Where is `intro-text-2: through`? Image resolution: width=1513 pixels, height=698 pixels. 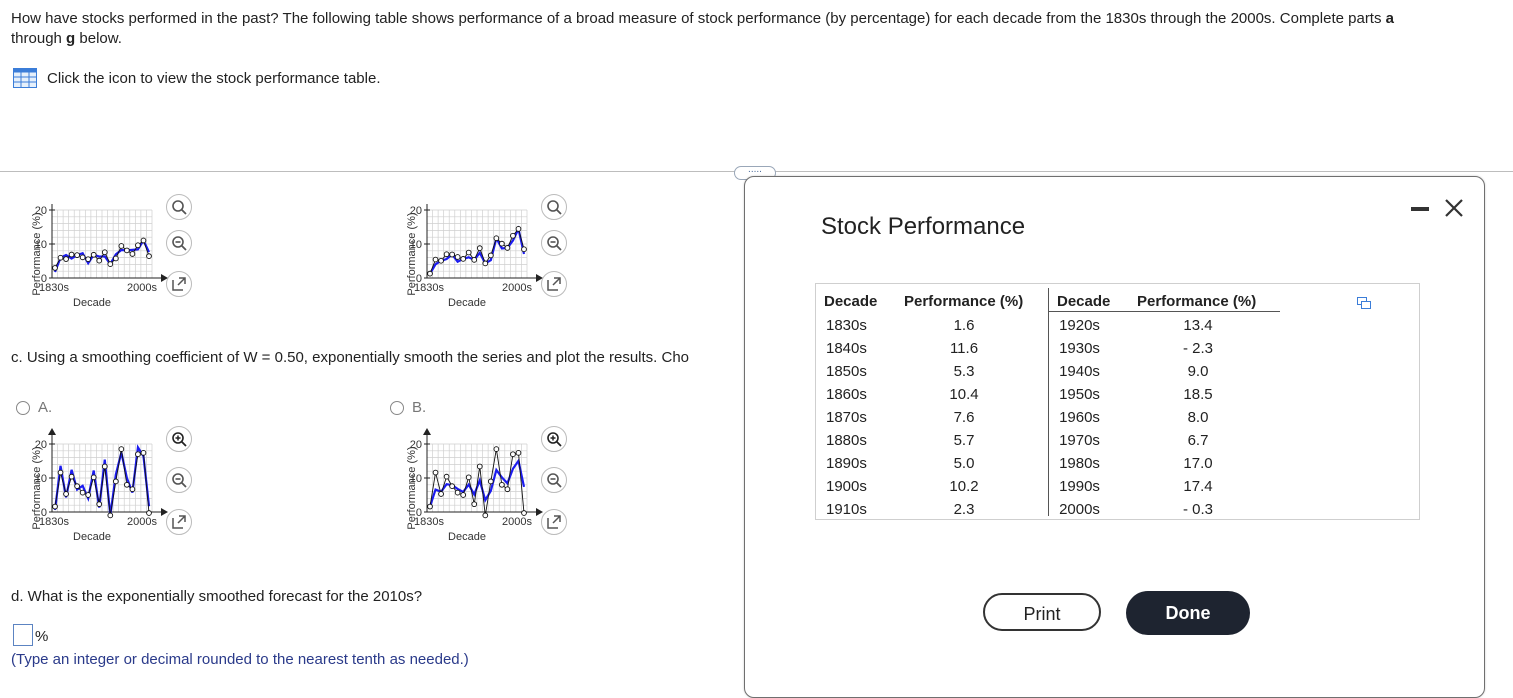
intro-text-2: through is located at coordinates (39, 38).